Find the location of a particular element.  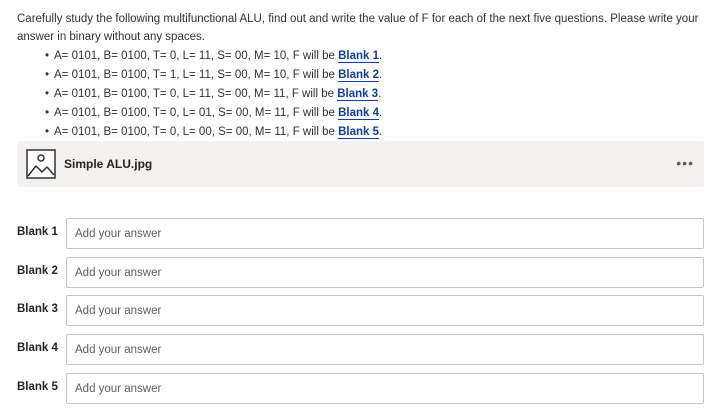

blank-link-2: Blank 2 is located at coordinates (358, 75).